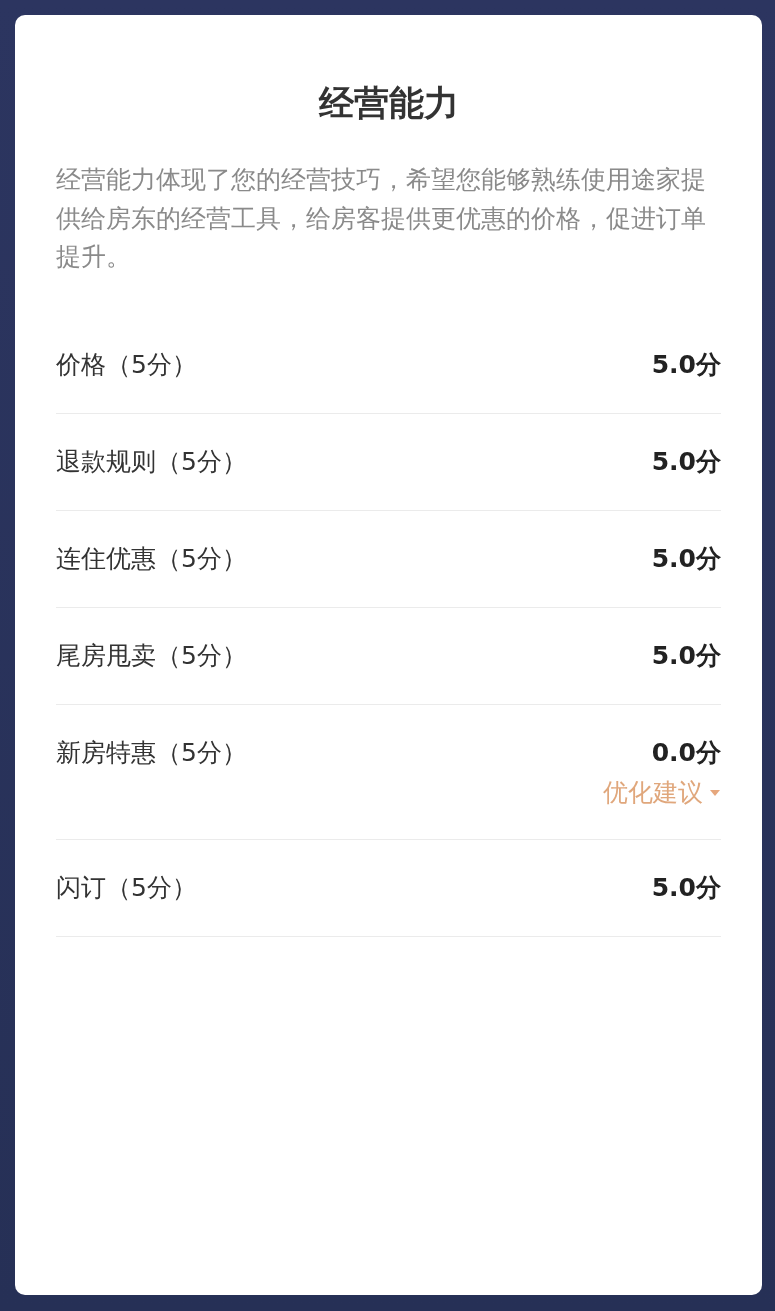 This screenshot has height=1311, width=775. Describe the element at coordinates (381, 218) in the screenshot. I see `description-text: 经营能力体现了您的经营技巧，希望您能够熟练使用途家提供给房东的经营工具，给房客提供更优惠的价格，促进订单提升。` at that location.